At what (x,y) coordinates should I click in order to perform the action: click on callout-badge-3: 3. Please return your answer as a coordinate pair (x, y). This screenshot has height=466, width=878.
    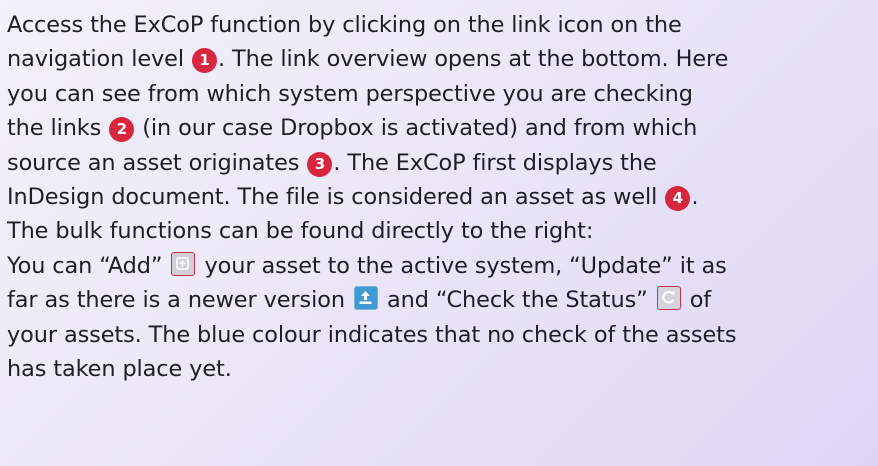
    Looking at the image, I should click on (320, 164).